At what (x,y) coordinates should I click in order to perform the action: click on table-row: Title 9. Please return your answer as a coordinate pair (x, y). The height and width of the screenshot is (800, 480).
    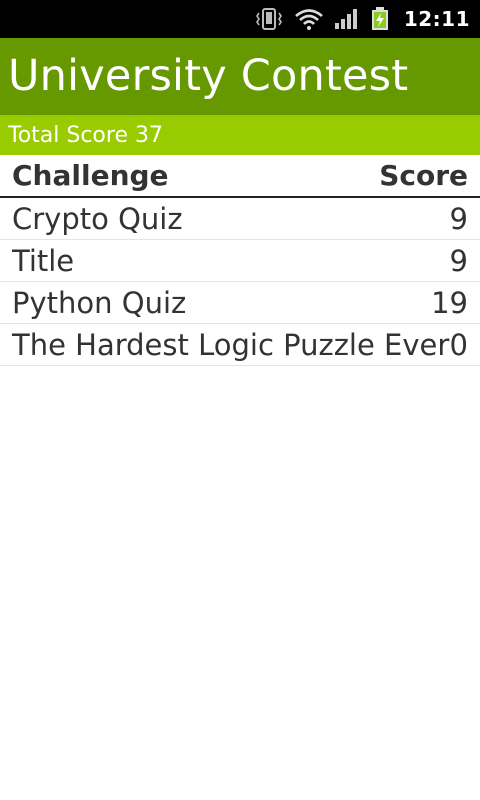
    Looking at the image, I should click on (240, 261).